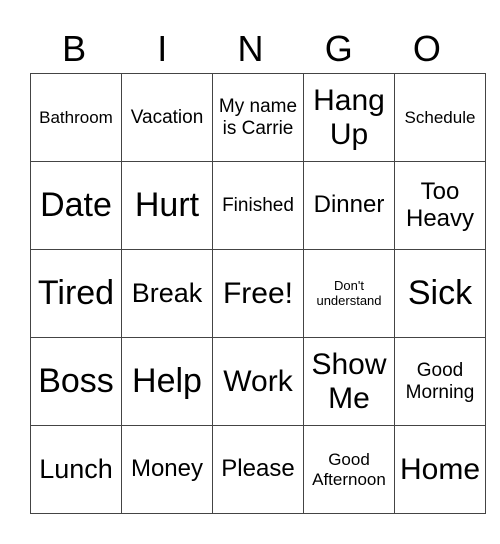 The height and width of the screenshot is (544, 500). Describe the element at coordinates (349, 293) in the screenshot. I see `bingo-cell: Don't understand` at that location.